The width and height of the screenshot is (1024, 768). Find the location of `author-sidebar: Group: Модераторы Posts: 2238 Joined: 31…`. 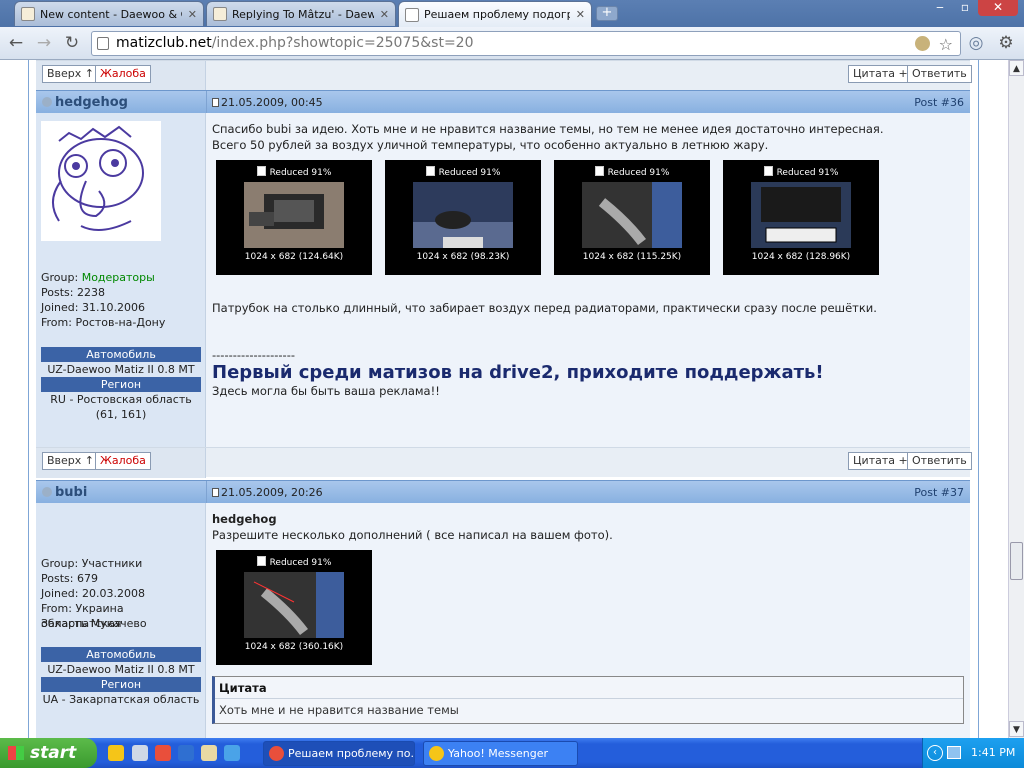

author-sidebar: Group: Модераторы Posts: 2238 Joined: 31… is located at coordinates (121, 280).